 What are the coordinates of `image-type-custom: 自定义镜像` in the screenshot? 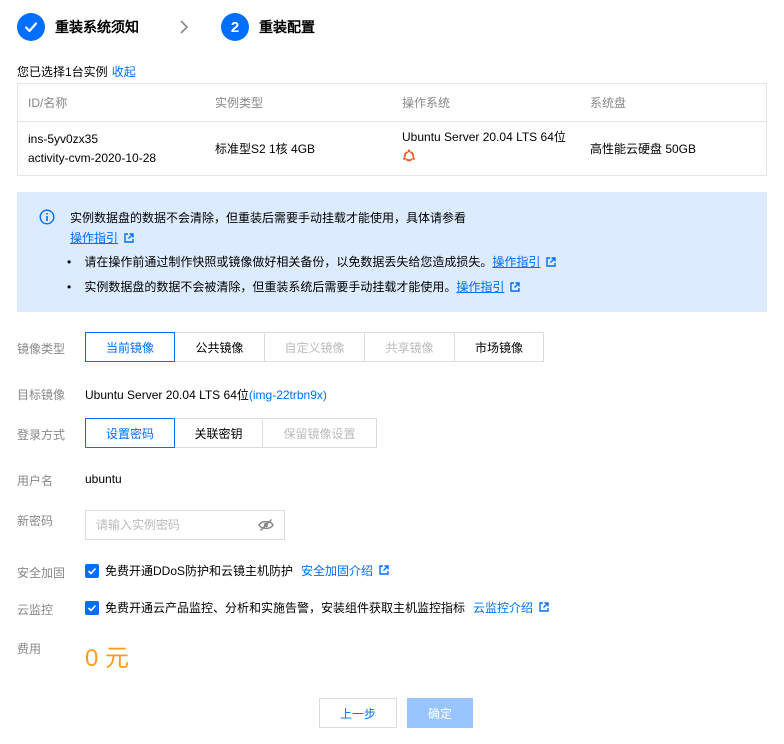 It's located at (314, 347).